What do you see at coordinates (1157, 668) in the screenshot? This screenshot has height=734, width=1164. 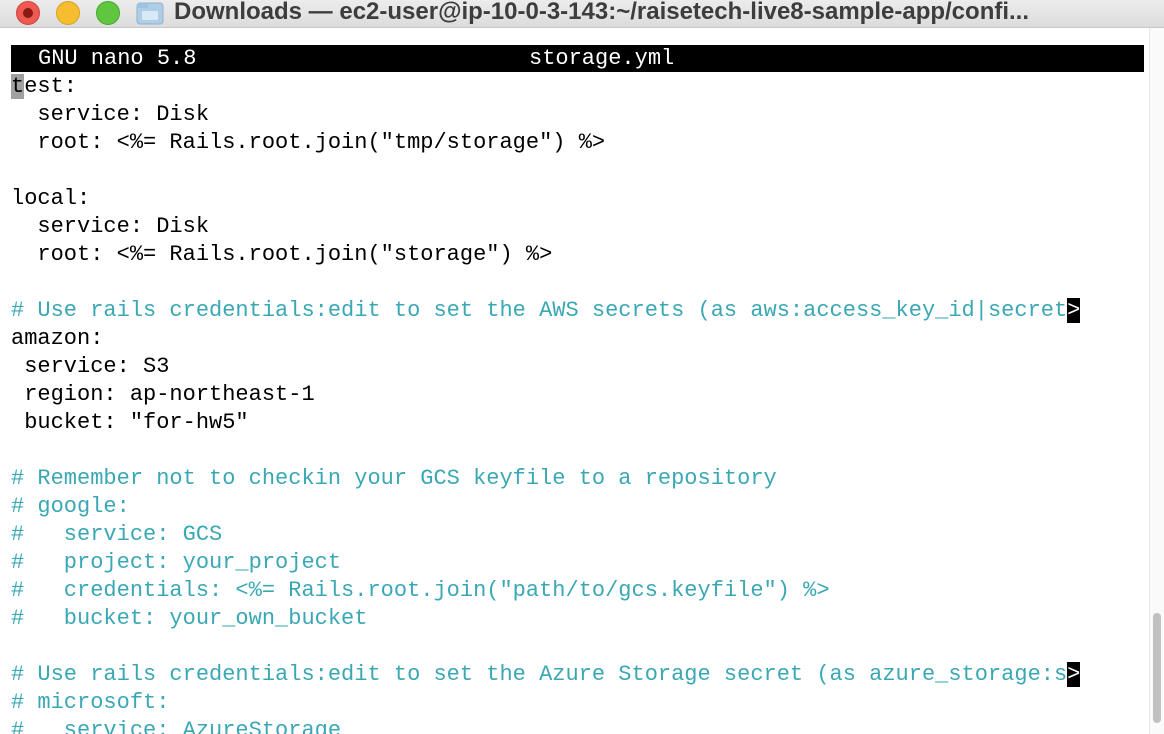 I see `scrollbar-thumb` at bounding box center [1157, 668].